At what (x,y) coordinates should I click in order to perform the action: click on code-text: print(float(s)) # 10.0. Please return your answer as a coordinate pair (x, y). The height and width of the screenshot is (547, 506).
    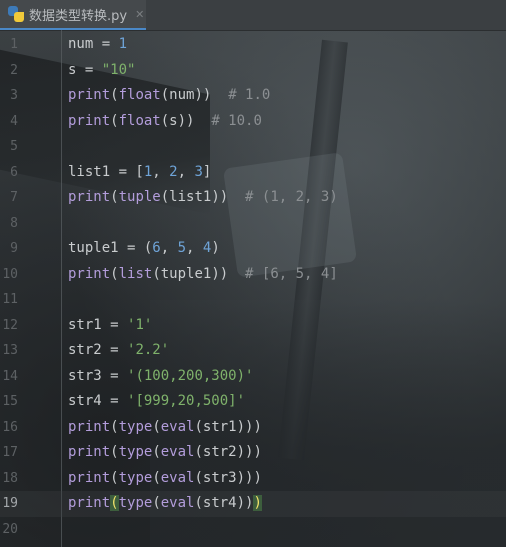
    Looking at the image, I should click on (165, 122).